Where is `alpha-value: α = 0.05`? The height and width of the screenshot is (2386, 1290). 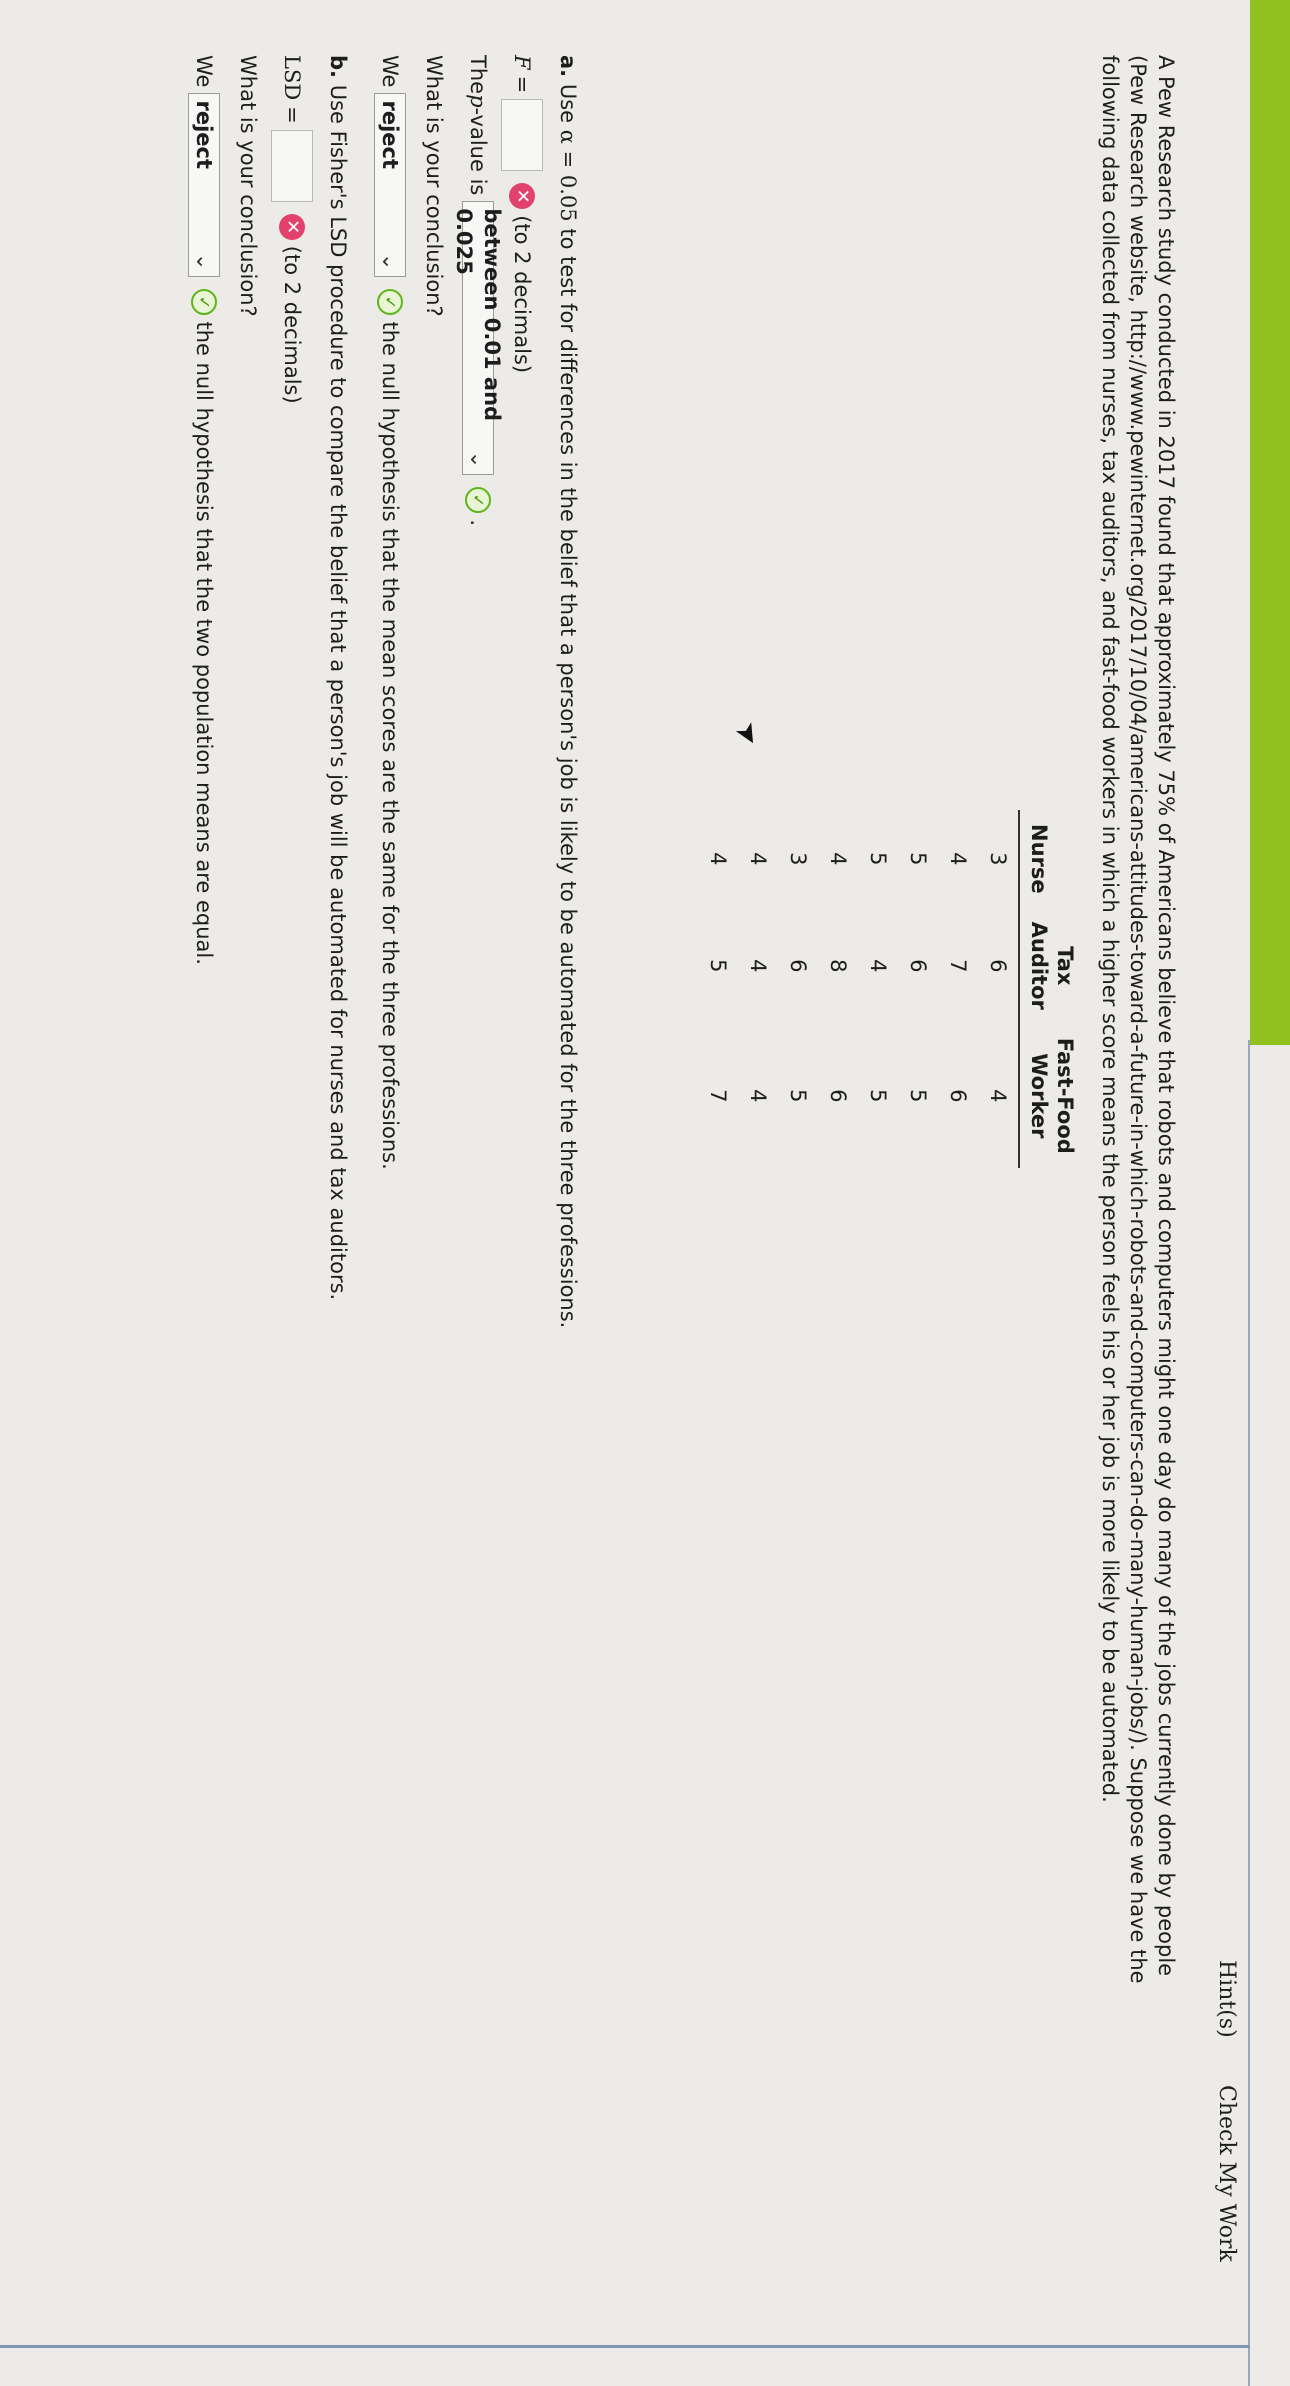
alpha-value: α = 0.05 is located at coordinates (568, 175).